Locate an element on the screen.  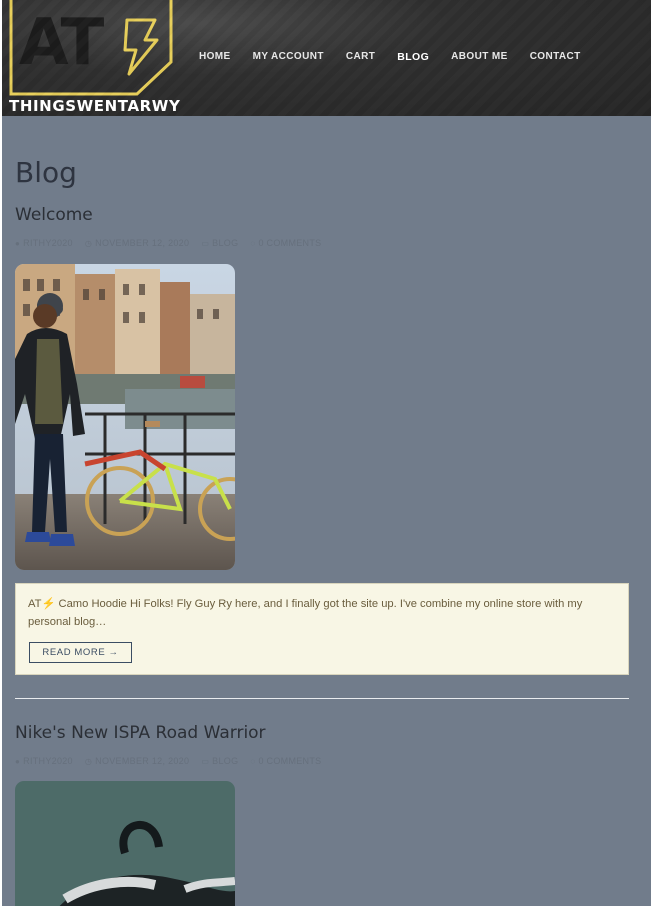
nav-about-me: ABOUT ME is located at coordinates (479, 57).